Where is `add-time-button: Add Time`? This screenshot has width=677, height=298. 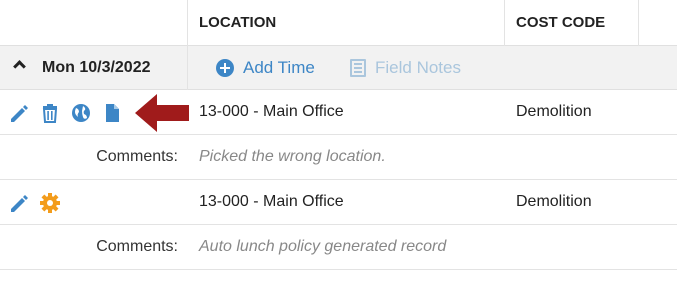
add-time-button: Add Time is located at coordinates (265, 68).